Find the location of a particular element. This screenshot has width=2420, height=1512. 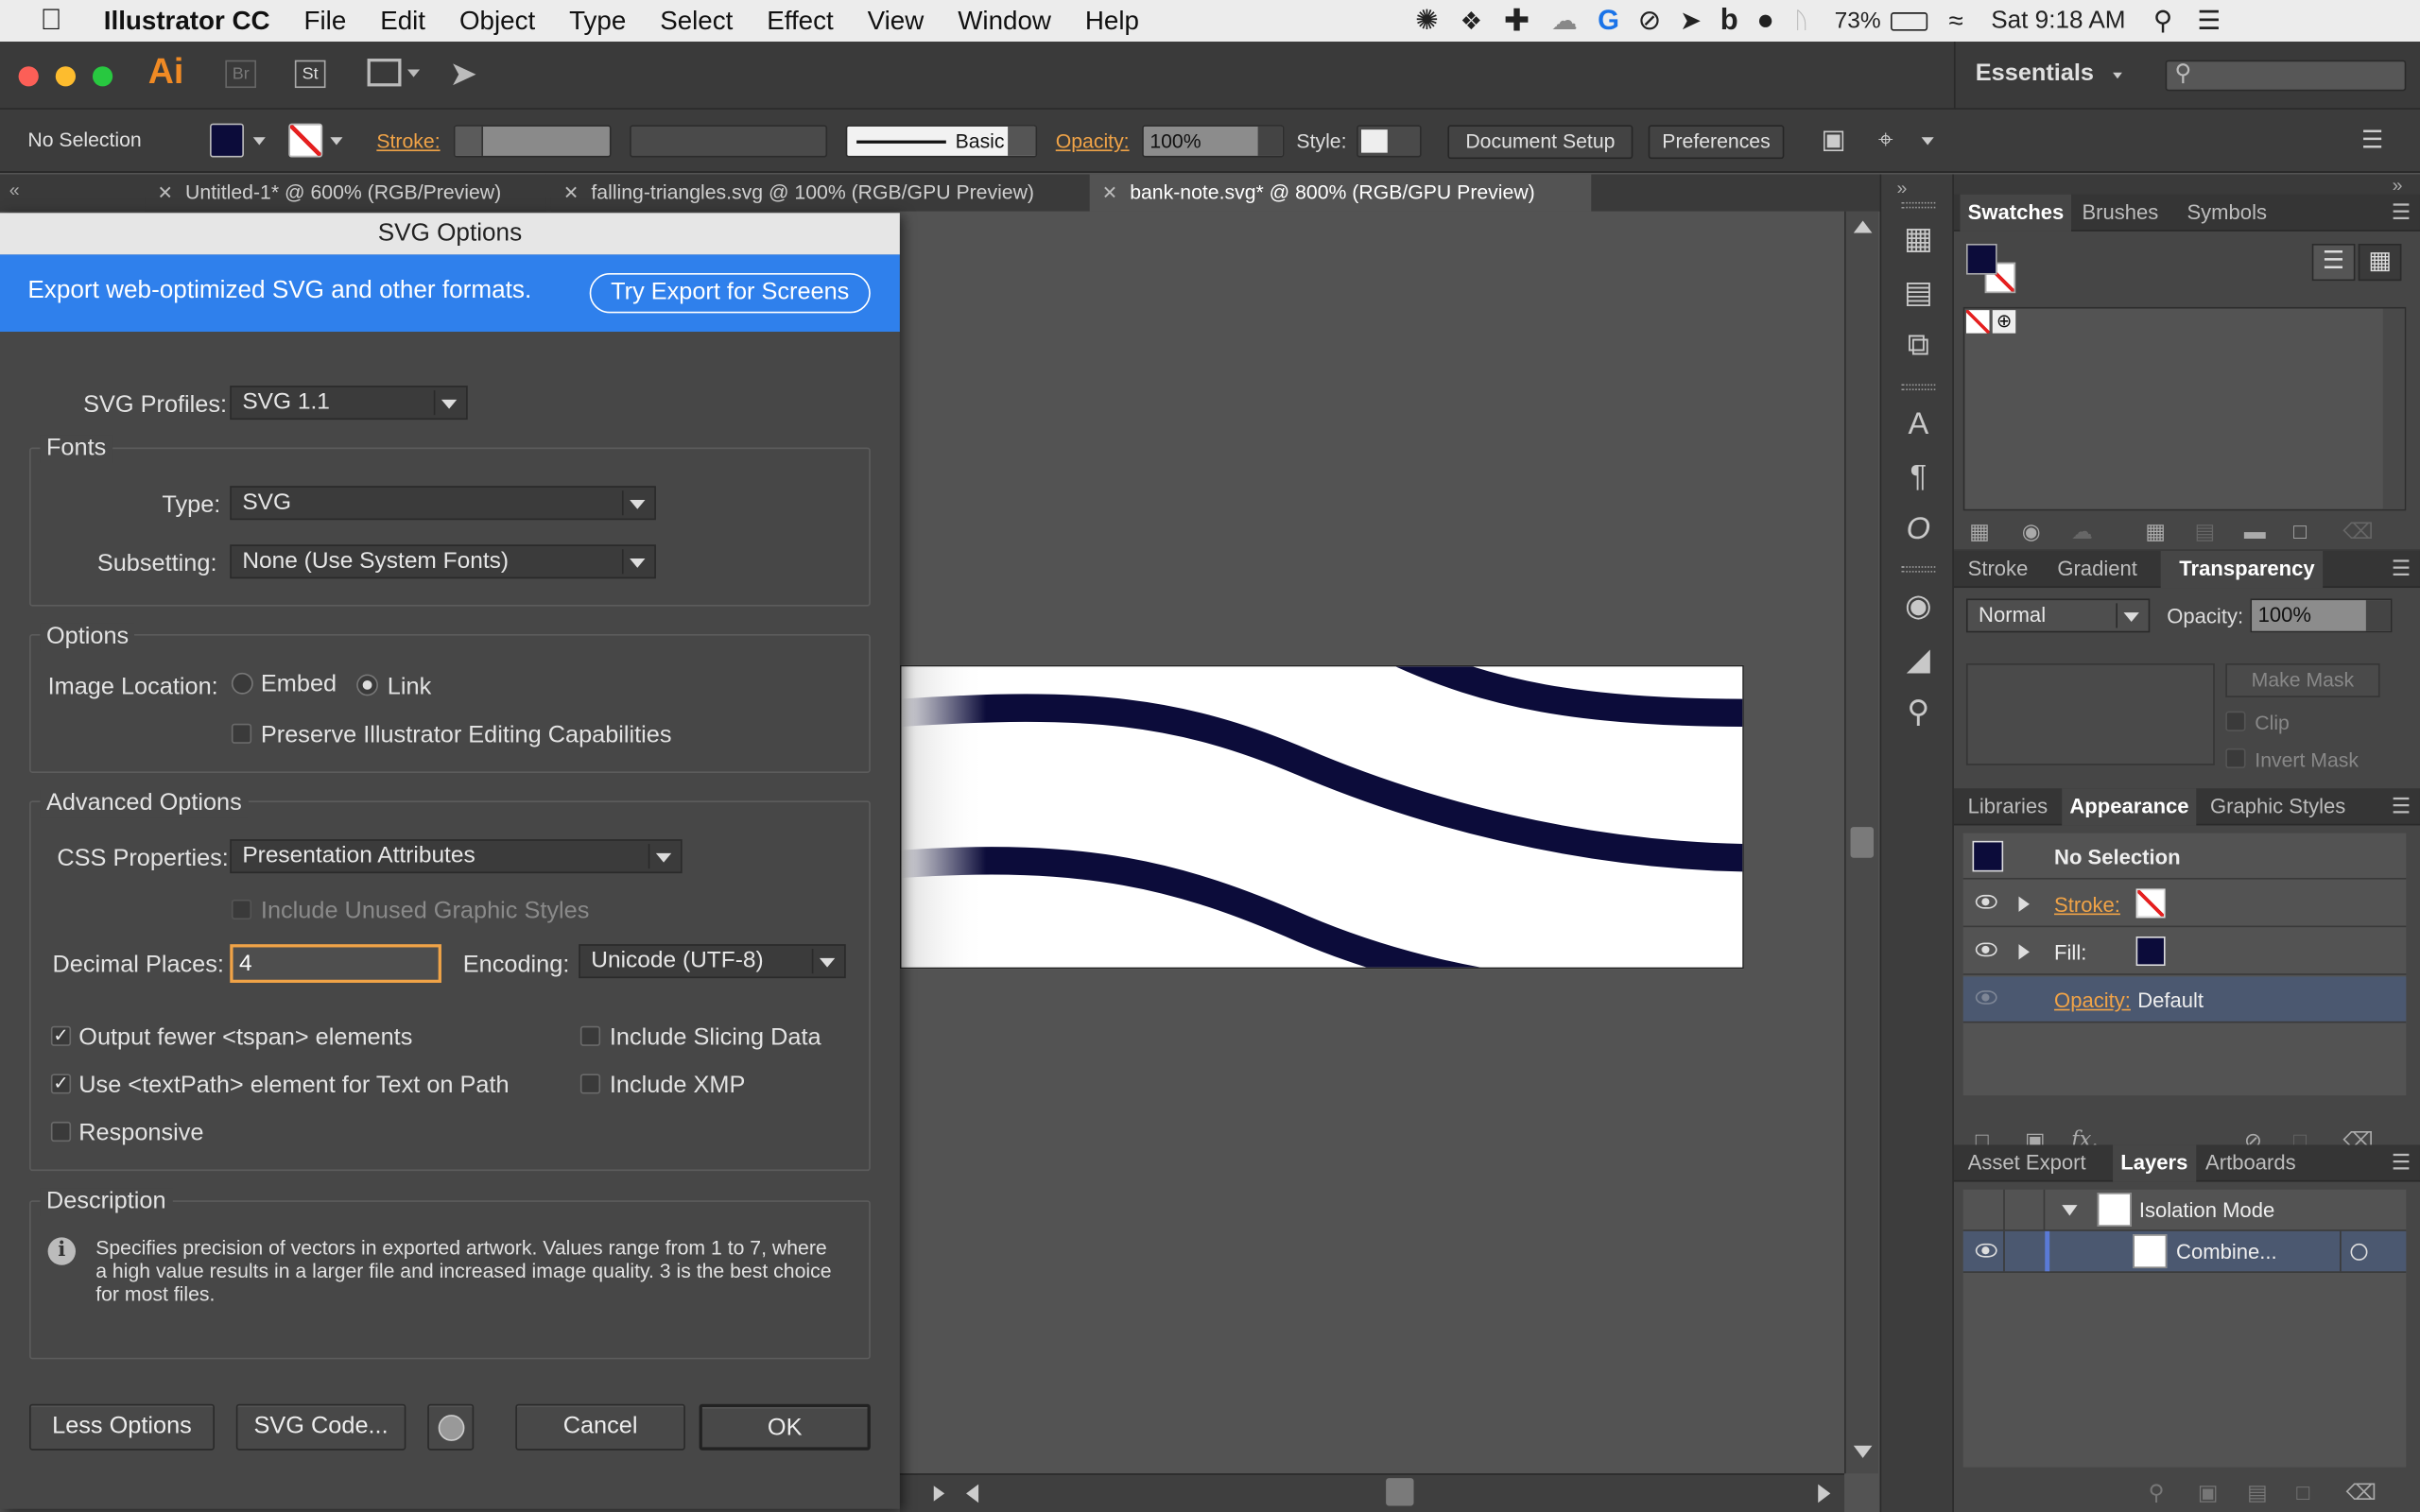

fill-swatch is located at coordinates (1981, 259).